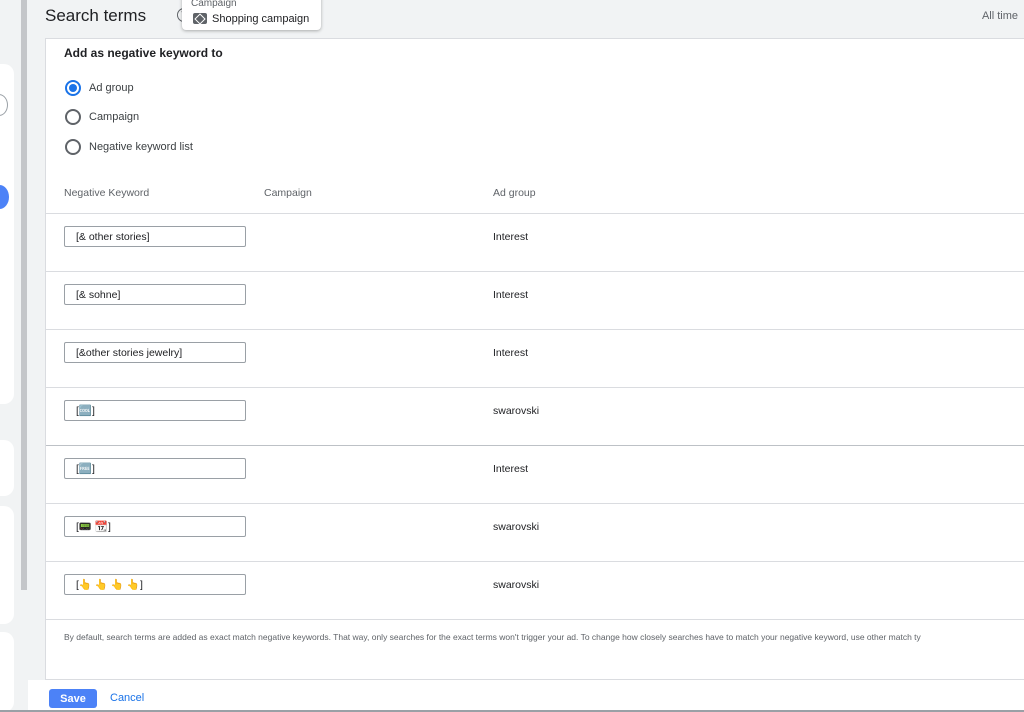  Describe the element at coordinates (14, 356) in the screenshot. I see `left-rail` at that location.